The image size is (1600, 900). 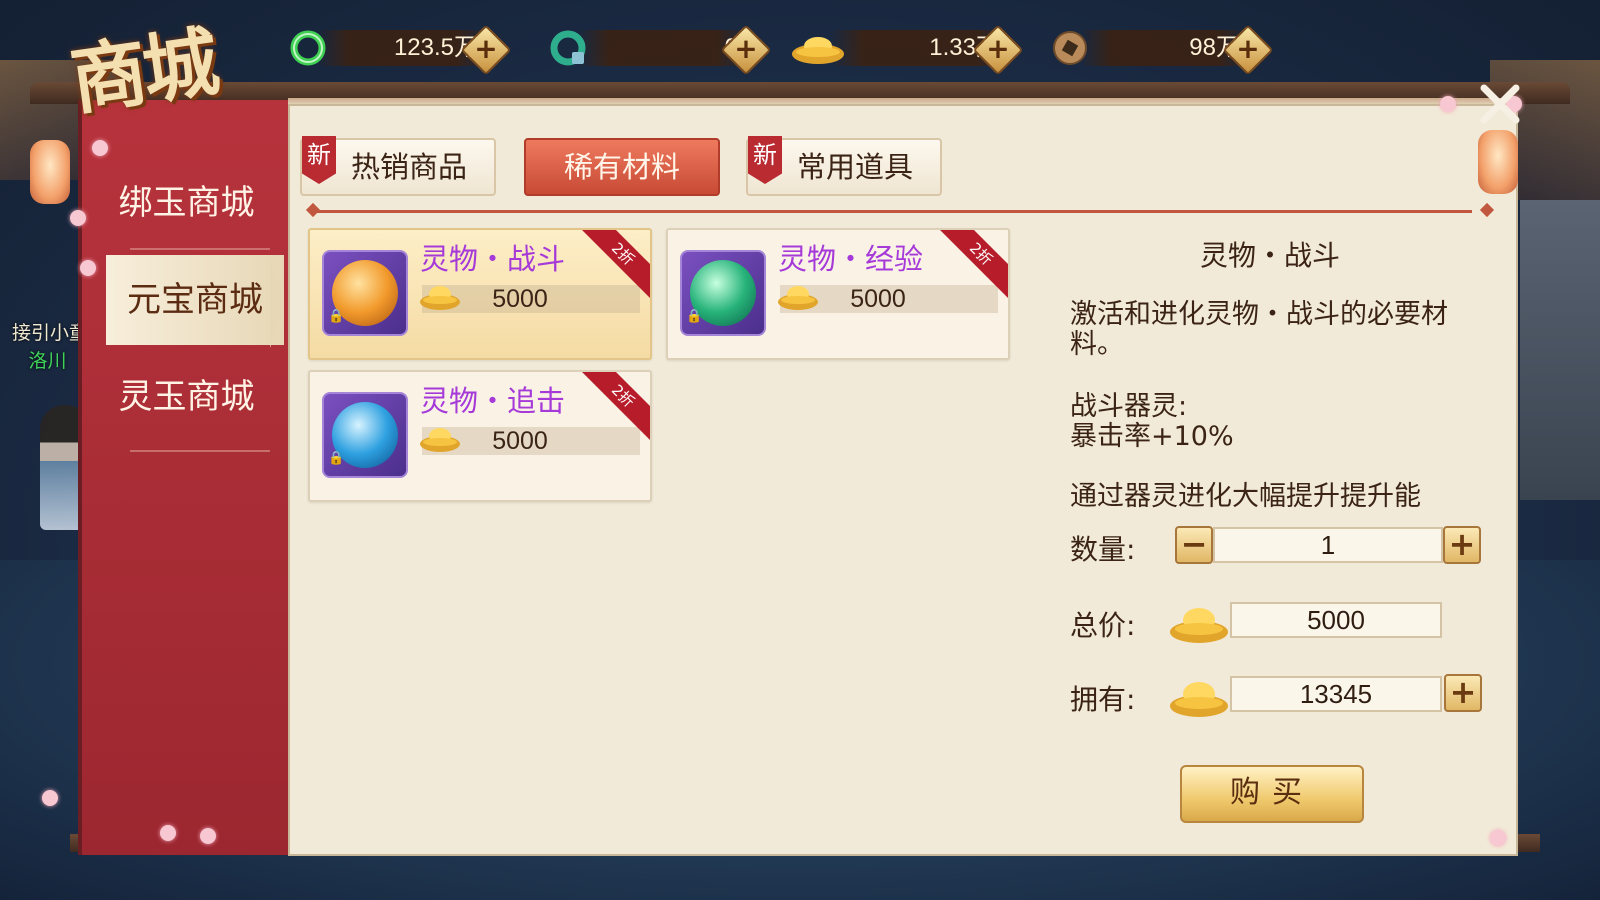 I want to click on tab-label: 稀有材料, so click(x=621, y=167).